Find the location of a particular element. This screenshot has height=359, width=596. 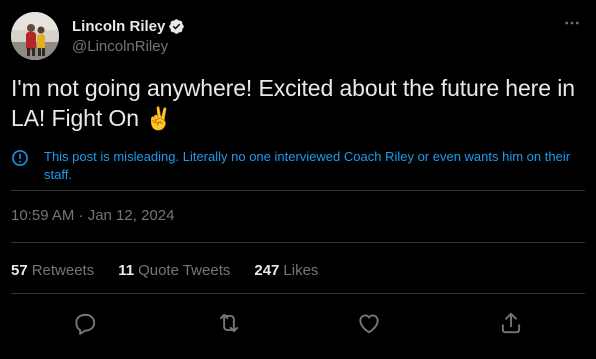

victory-hand-emoji: ✌️ is located at coordinates (159, 118).